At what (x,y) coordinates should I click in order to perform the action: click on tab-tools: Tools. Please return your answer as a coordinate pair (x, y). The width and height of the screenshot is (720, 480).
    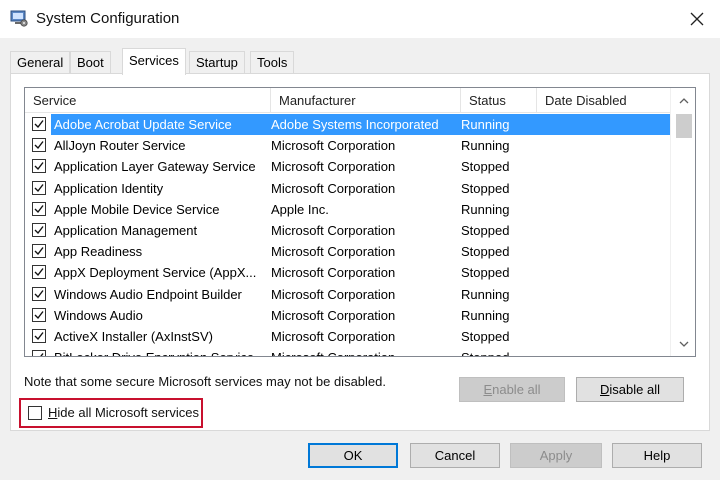
    Looking at the image, I should click on (272, 62).